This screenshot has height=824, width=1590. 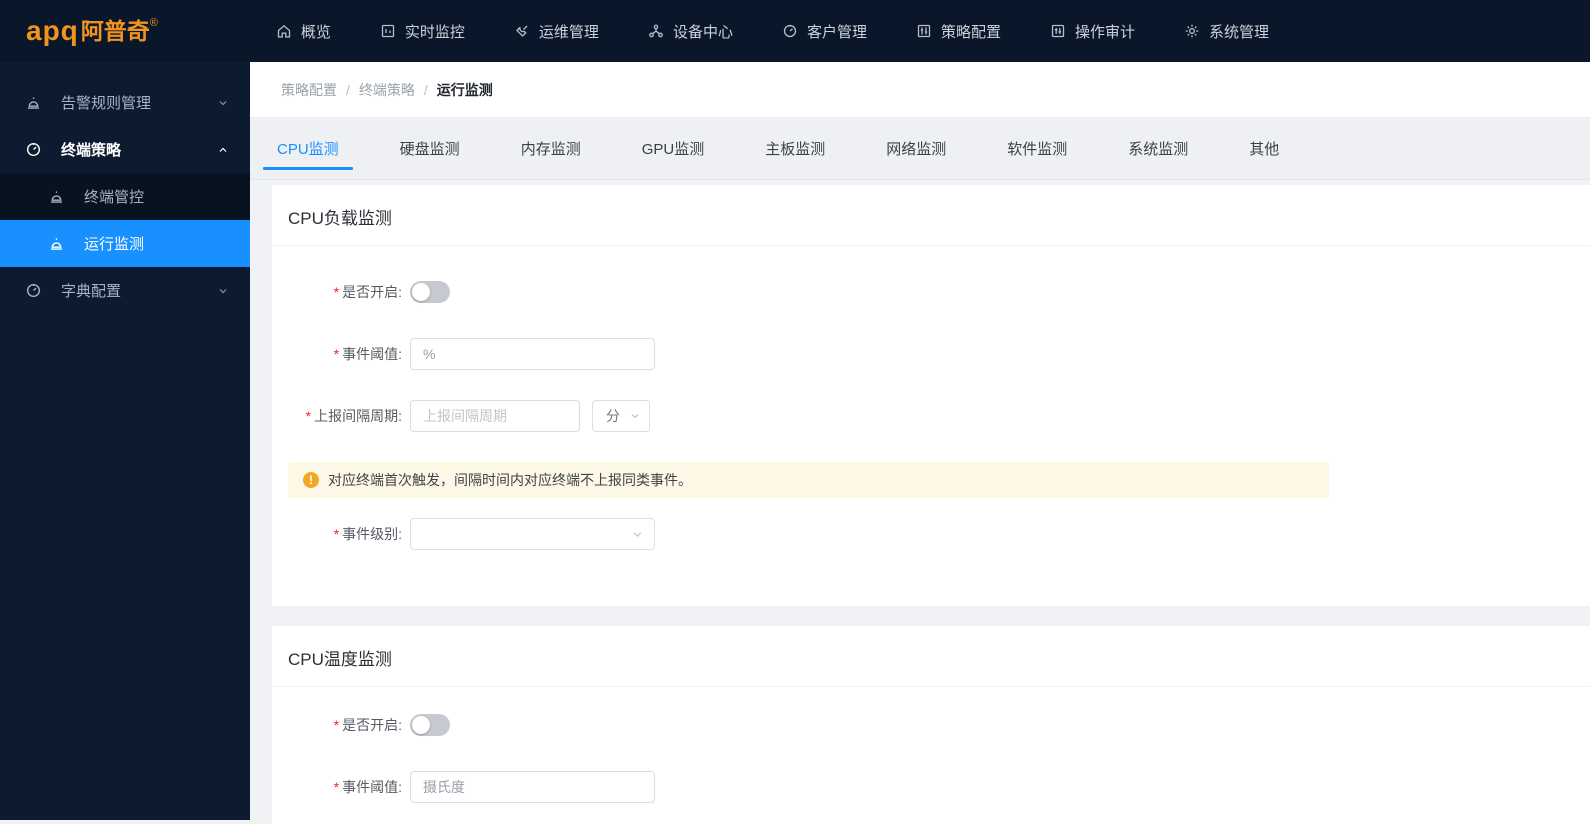 I want to click on level-row: * 事件级别:, so click(x=931, y=534).